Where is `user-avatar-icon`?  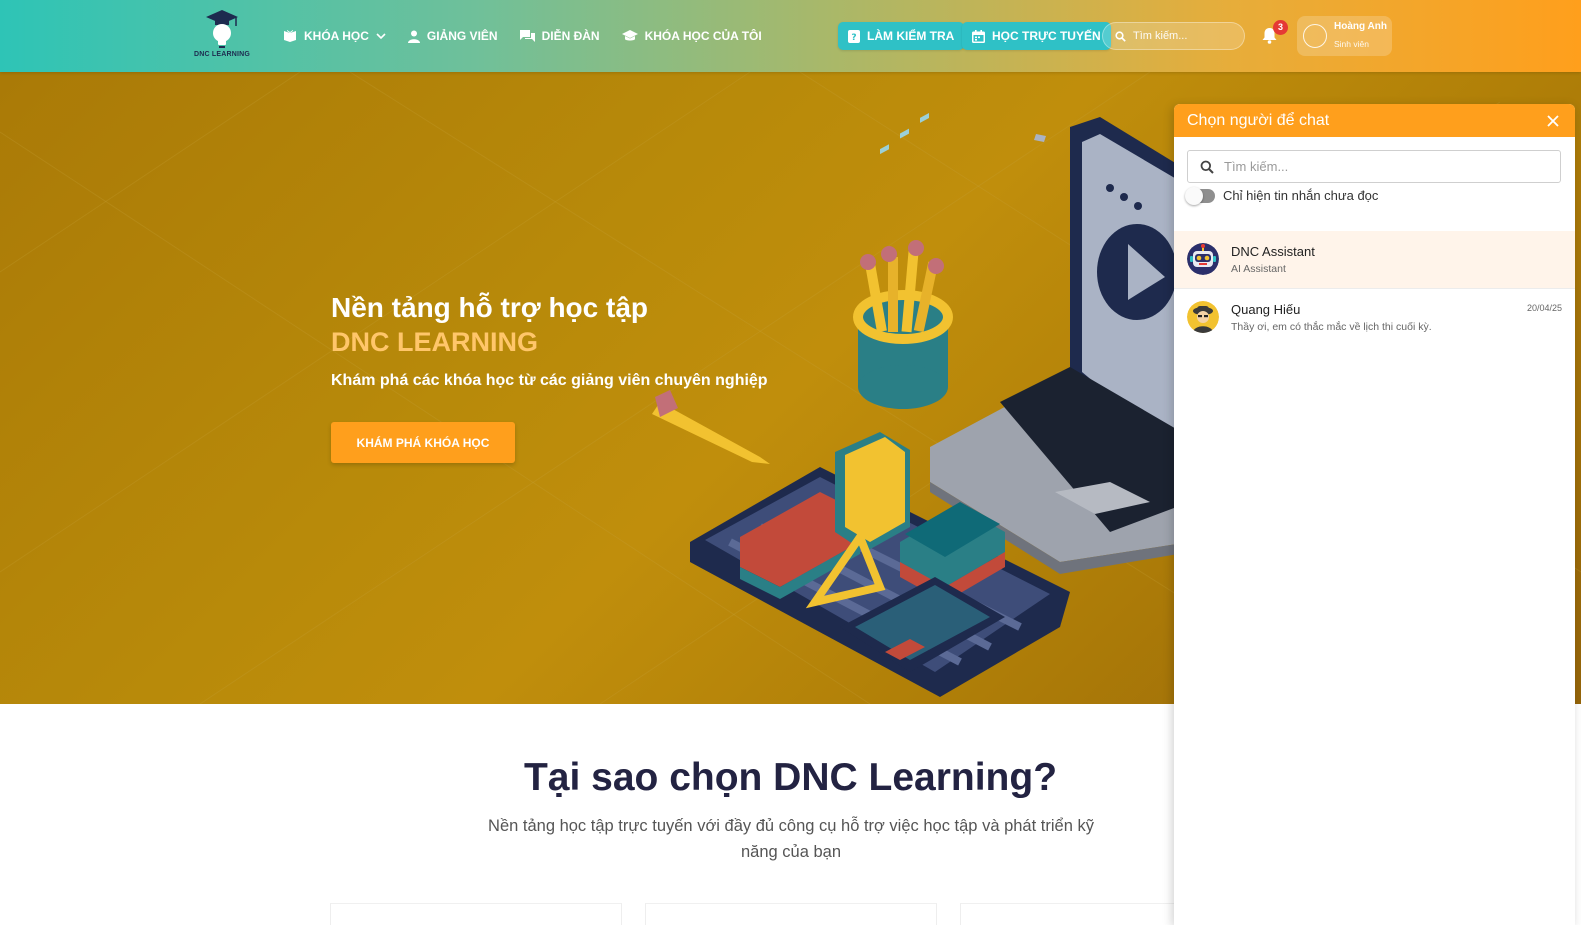
user-avatar-icon is located at coordinates (1203, 317).